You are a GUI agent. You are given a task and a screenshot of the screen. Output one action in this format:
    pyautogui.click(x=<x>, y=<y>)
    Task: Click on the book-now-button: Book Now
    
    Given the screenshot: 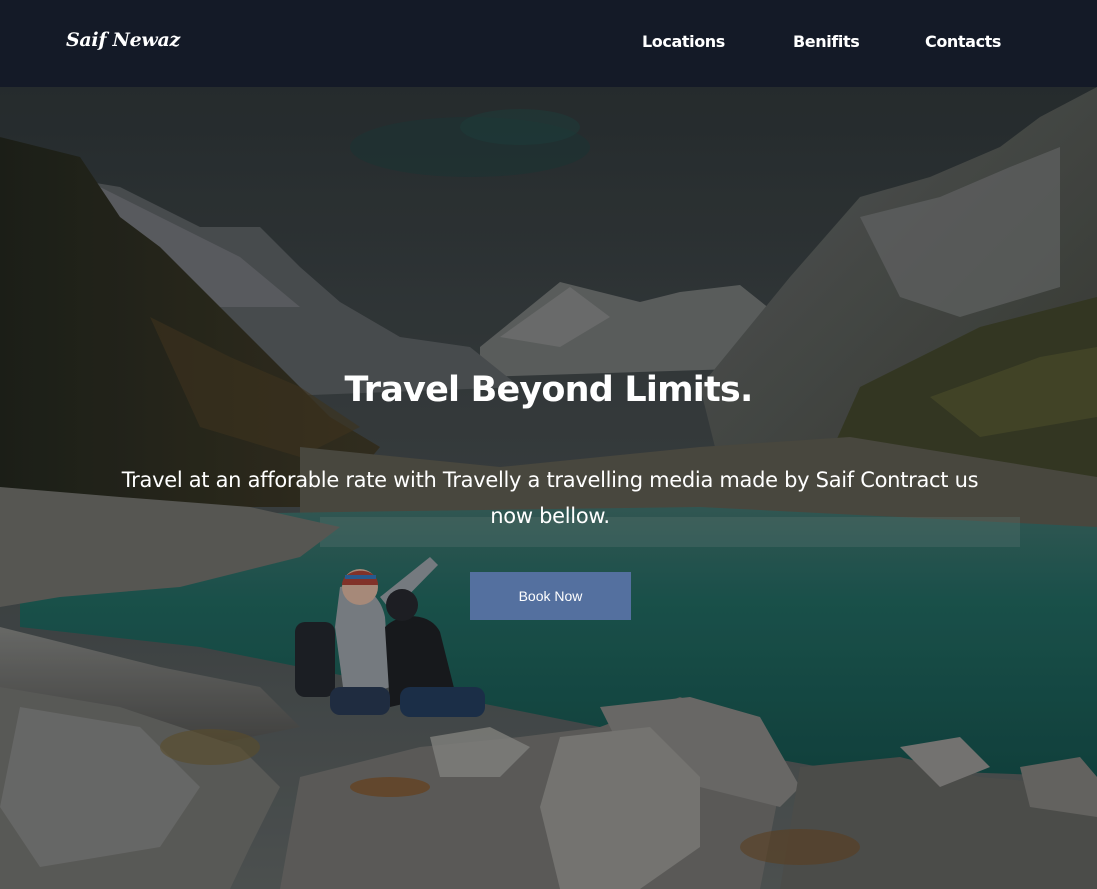 What is the action you would take?
    pyautogui.click(x=550, y=596)
    